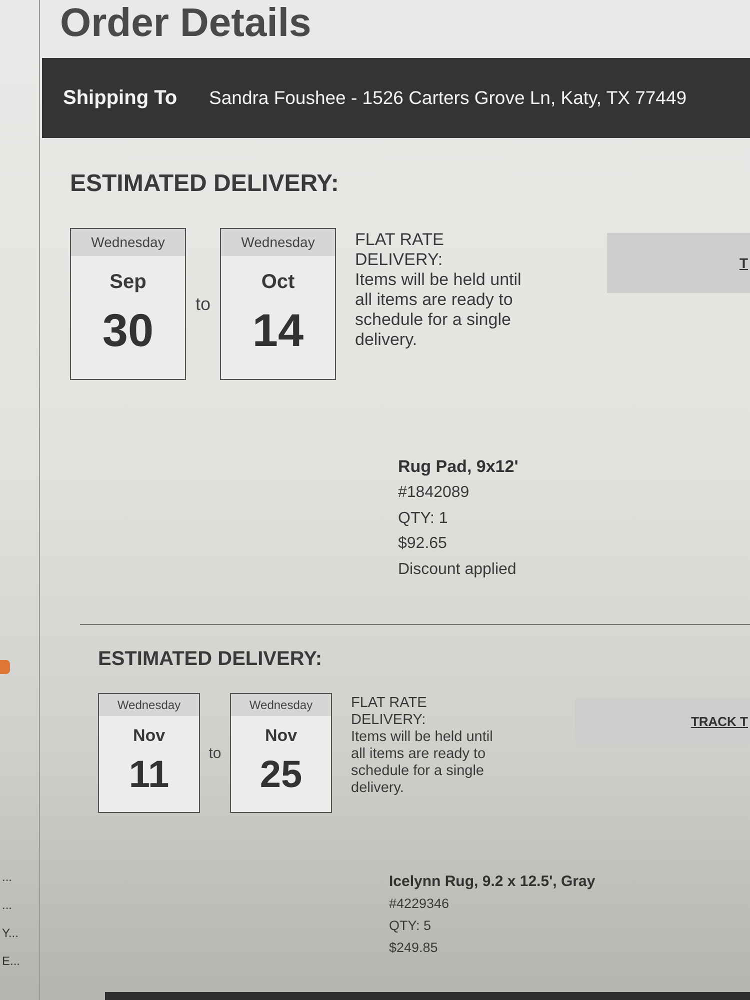 Image resolution: width=750 pixels, height=1000 pixels. I want to click on day-number: 25, so click(281, 775).